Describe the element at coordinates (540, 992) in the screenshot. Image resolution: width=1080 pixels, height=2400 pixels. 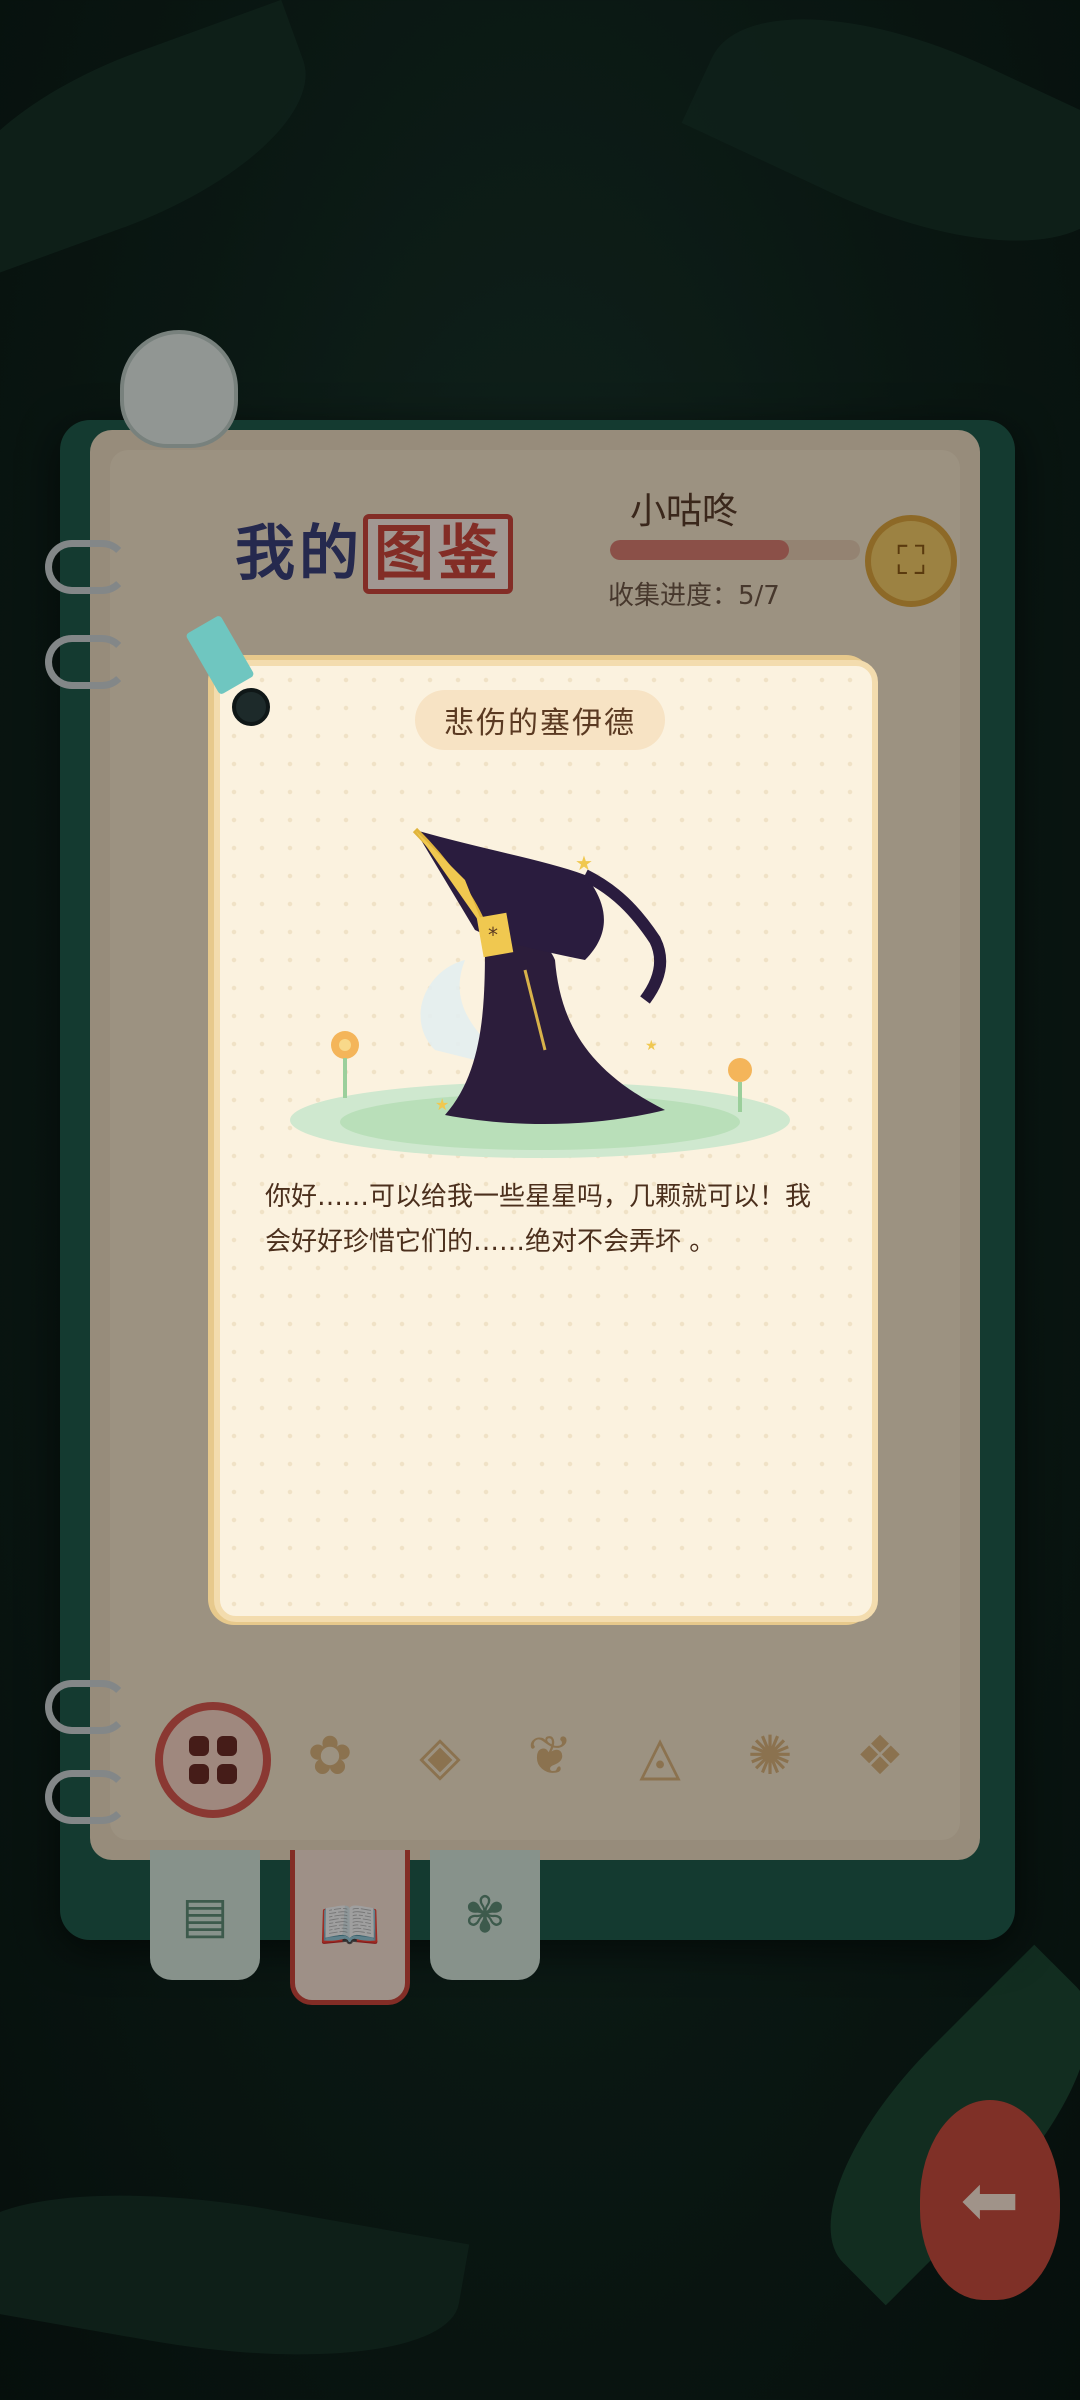
I see `witch-character-illustration: * ★ ★ ★` at that location.